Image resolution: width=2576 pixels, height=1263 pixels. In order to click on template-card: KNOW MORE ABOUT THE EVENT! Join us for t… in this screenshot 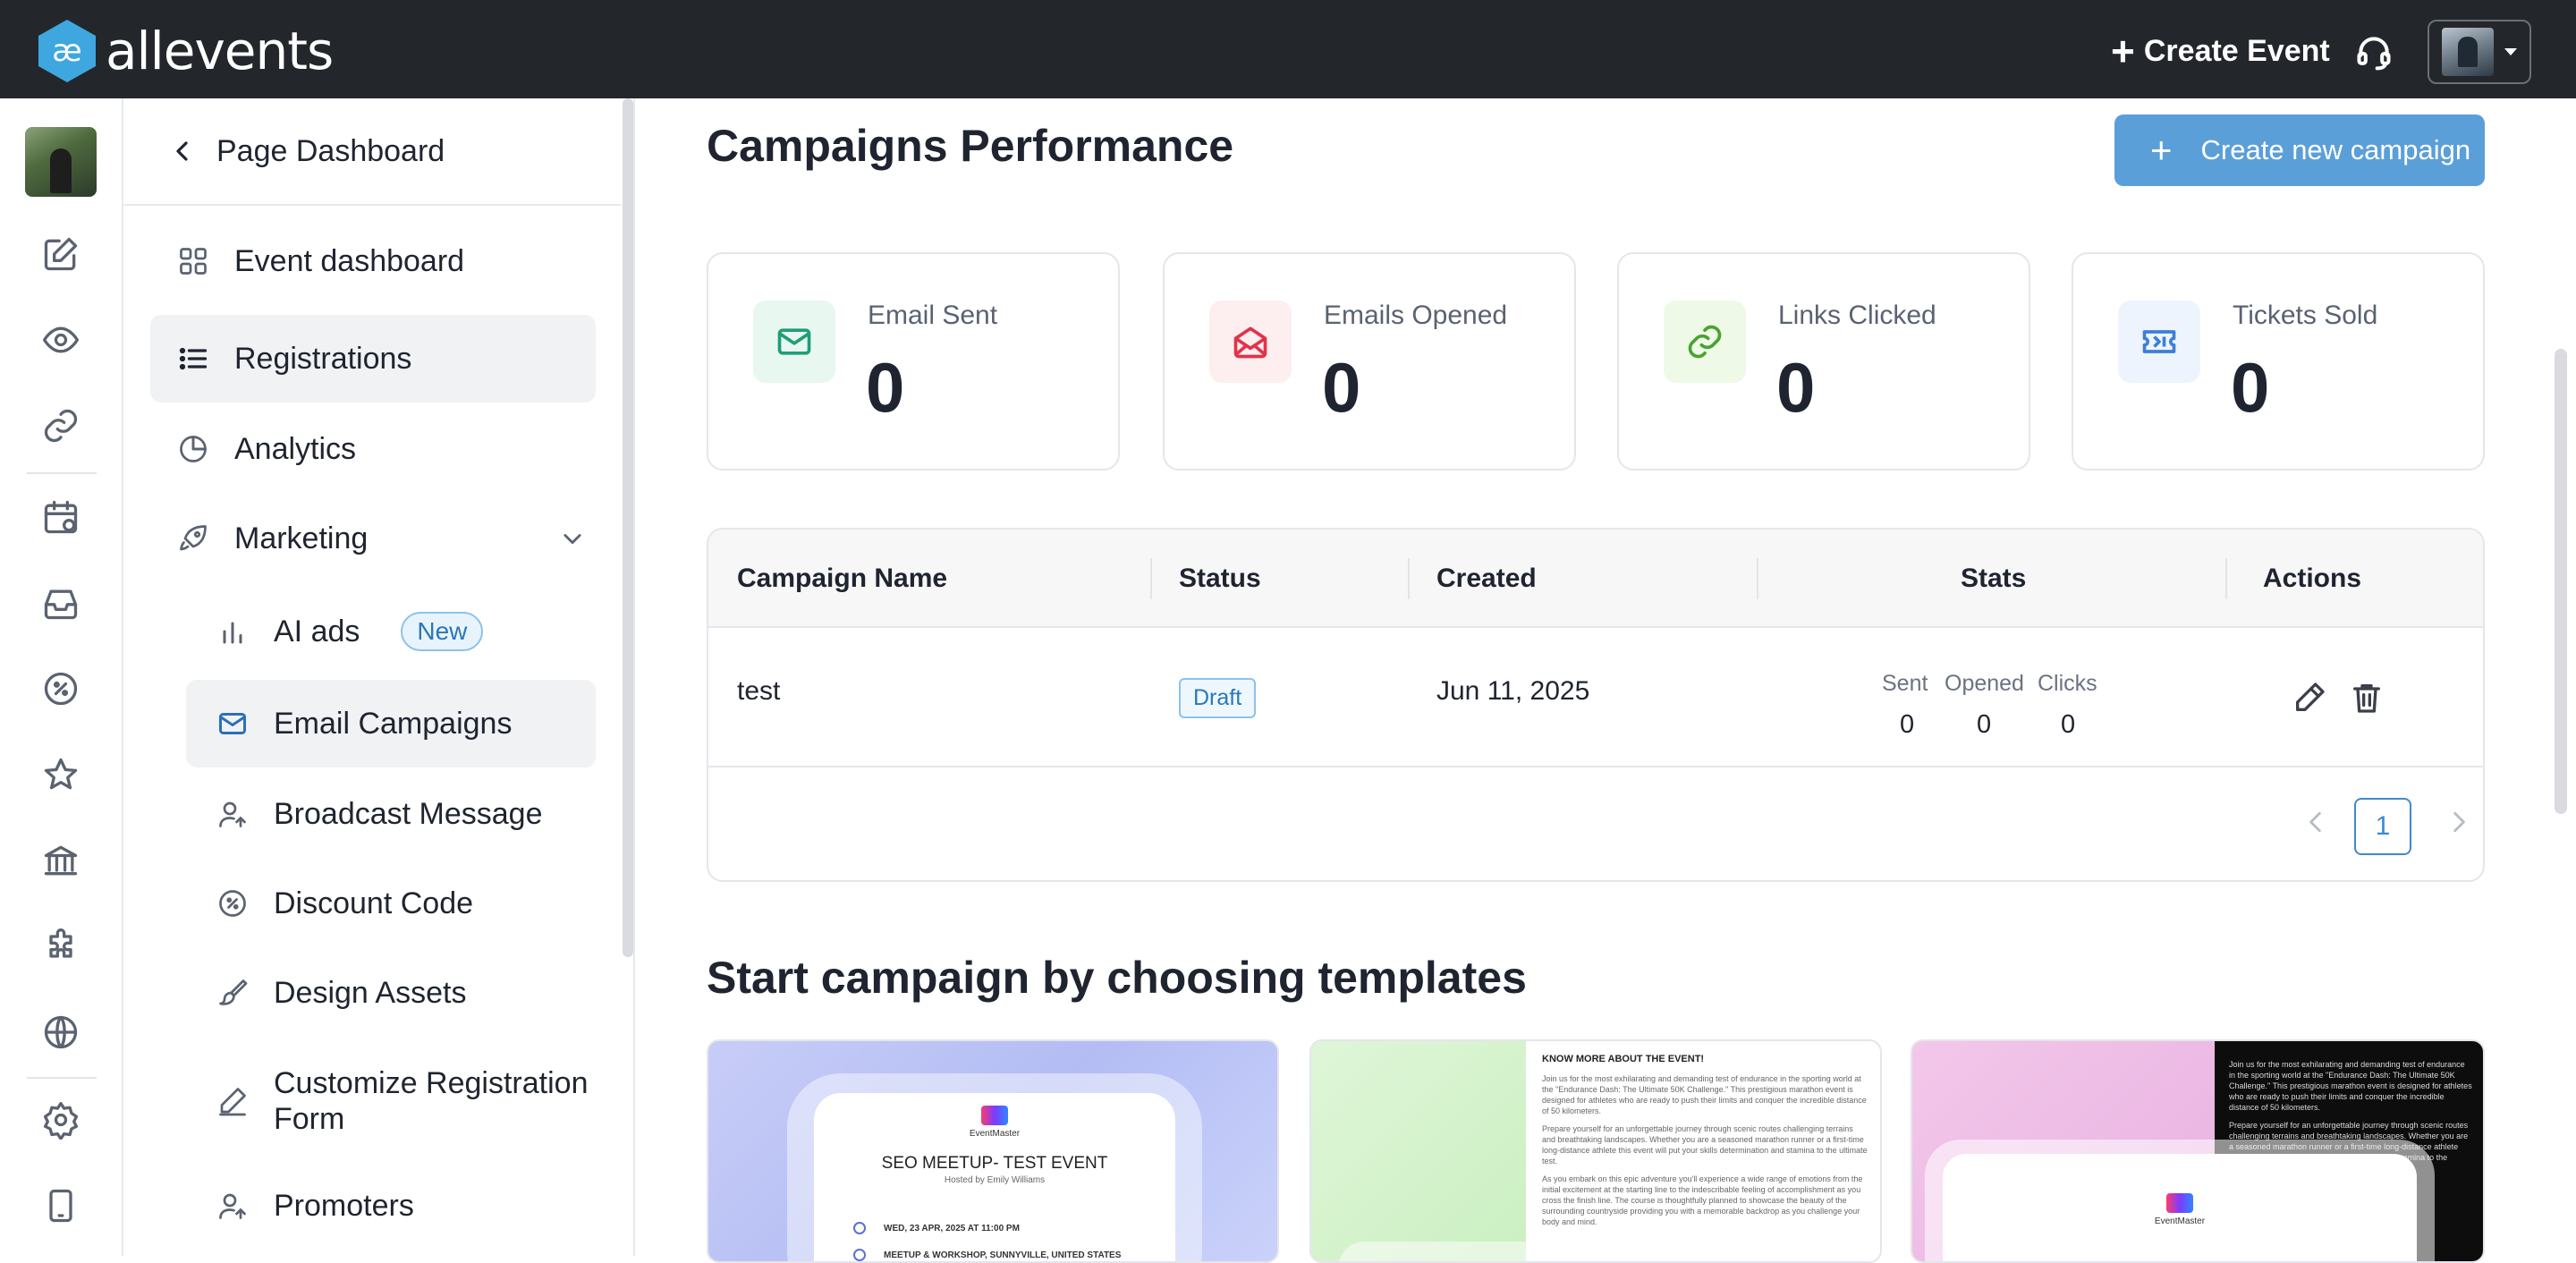, I will do `click(1595, 1151)`.